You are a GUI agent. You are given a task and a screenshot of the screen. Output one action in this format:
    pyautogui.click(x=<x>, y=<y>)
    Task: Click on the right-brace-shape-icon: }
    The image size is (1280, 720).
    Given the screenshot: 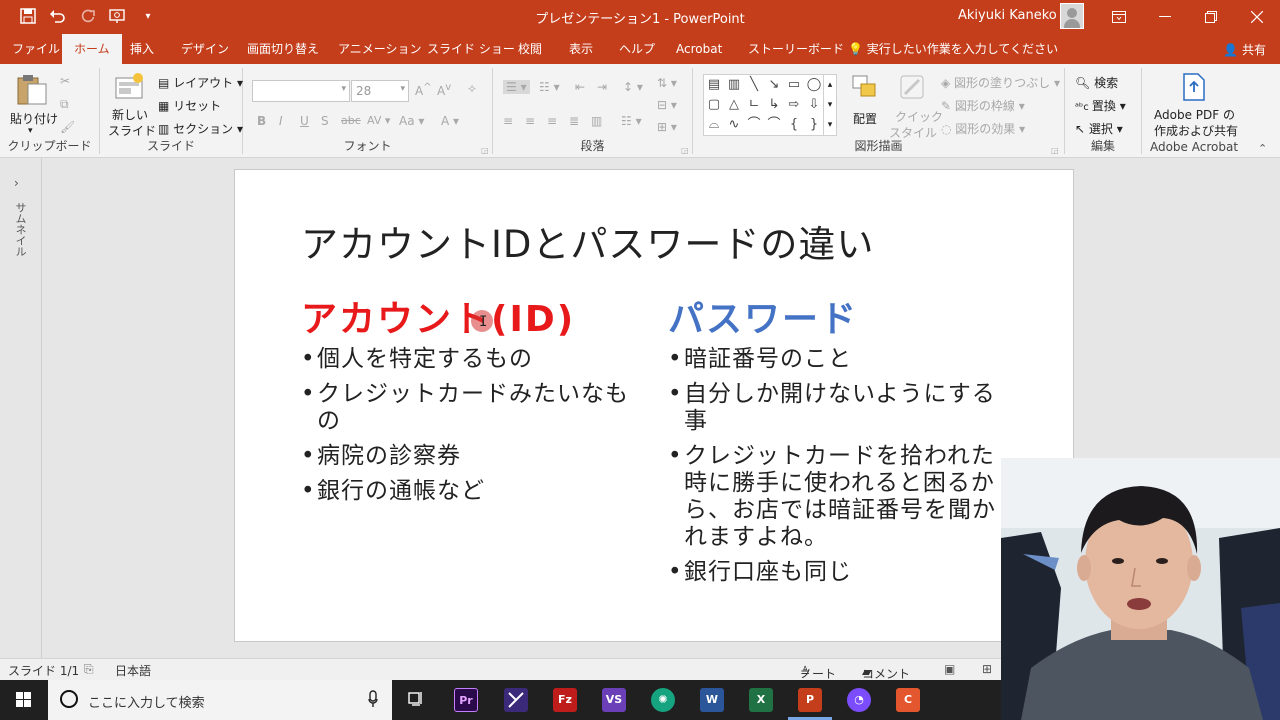 What is the action you would take?
    pyautogui.click(x=814, y=125)
    